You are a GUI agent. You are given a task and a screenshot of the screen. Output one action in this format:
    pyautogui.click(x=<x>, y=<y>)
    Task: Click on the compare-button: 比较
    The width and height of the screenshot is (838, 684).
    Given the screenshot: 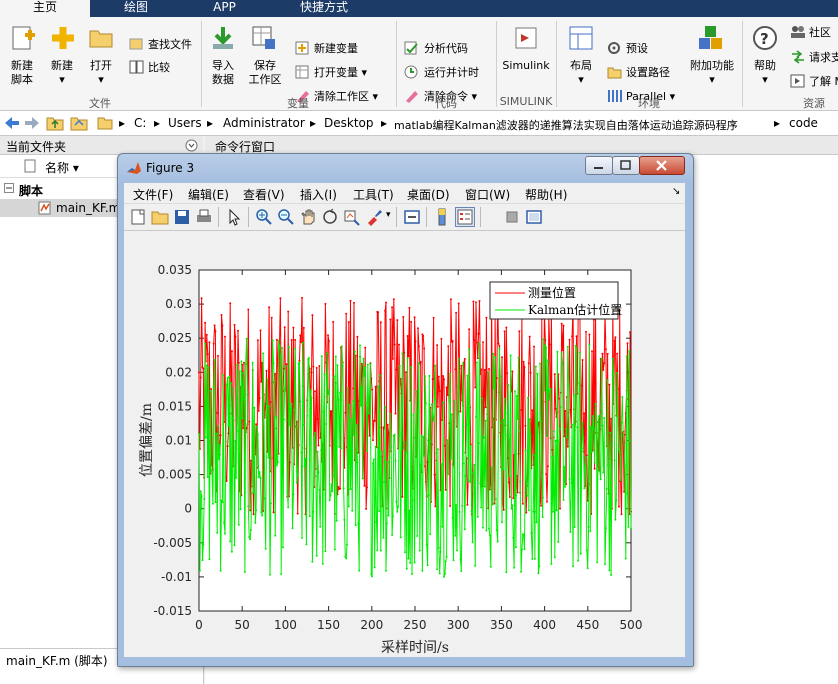 What is the action you would take?
    pyautogui.click(x=159, y=68)
    